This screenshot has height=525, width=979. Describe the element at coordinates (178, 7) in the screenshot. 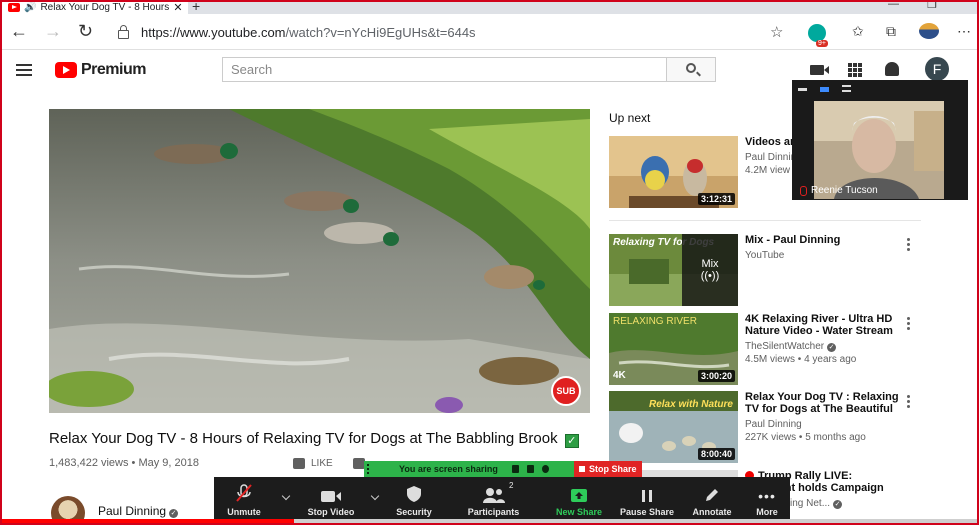

I see `tab-close-icon: ✕` at that location.